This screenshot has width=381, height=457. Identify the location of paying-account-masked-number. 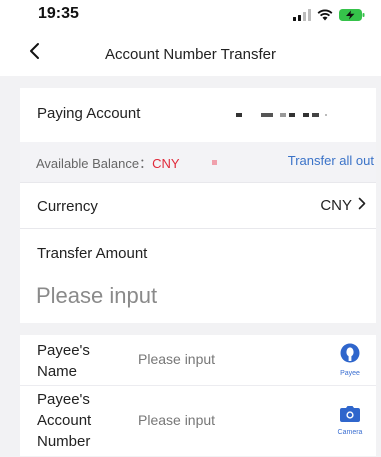
(285, 115).